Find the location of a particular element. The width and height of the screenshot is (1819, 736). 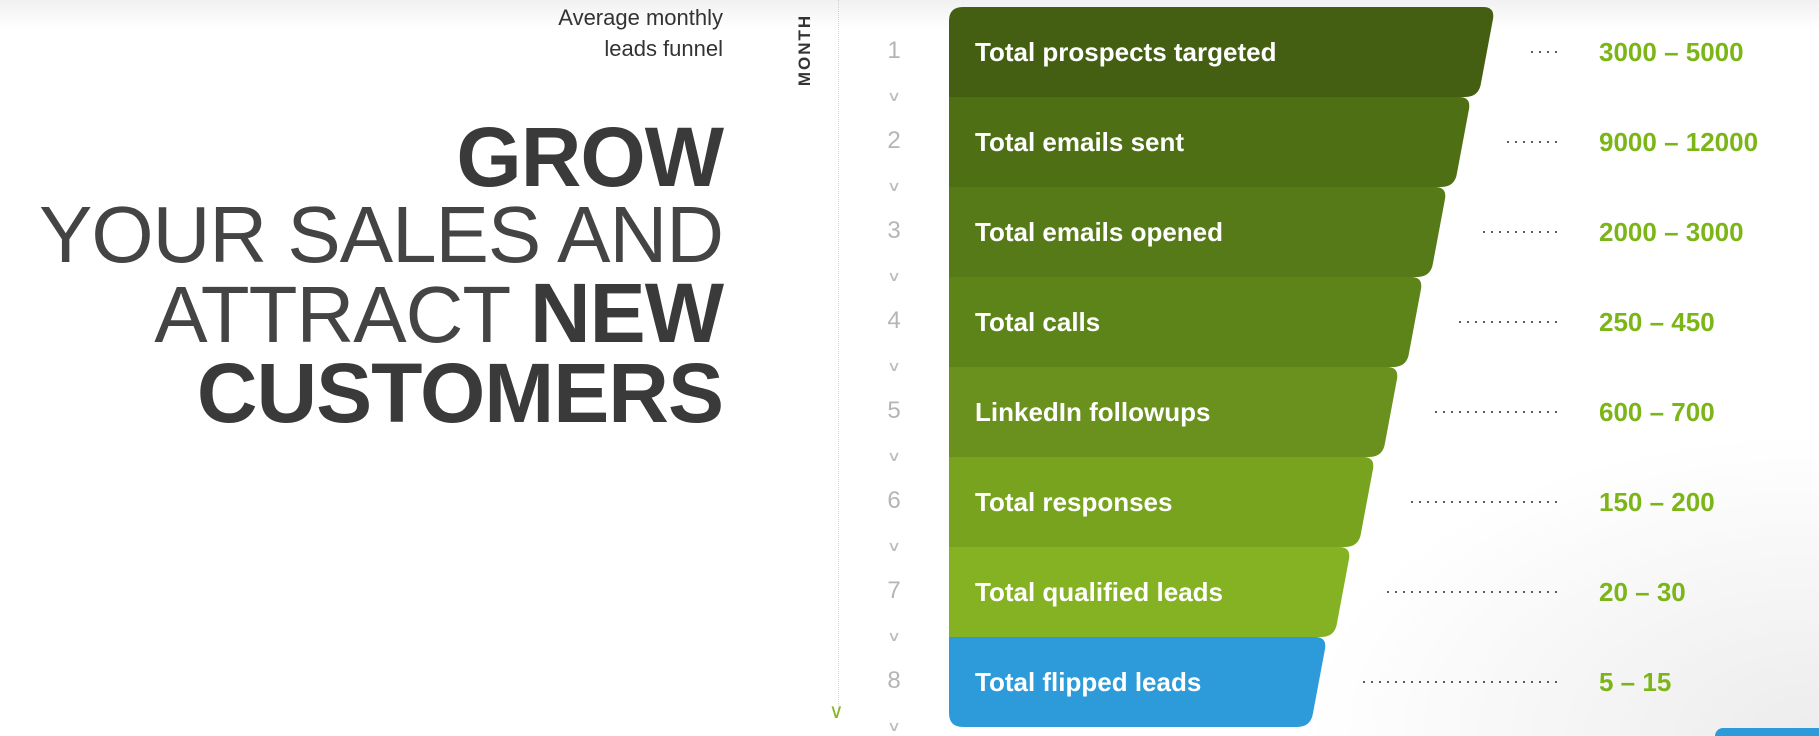

month-number: 2 is located at coordinates (894, 140).